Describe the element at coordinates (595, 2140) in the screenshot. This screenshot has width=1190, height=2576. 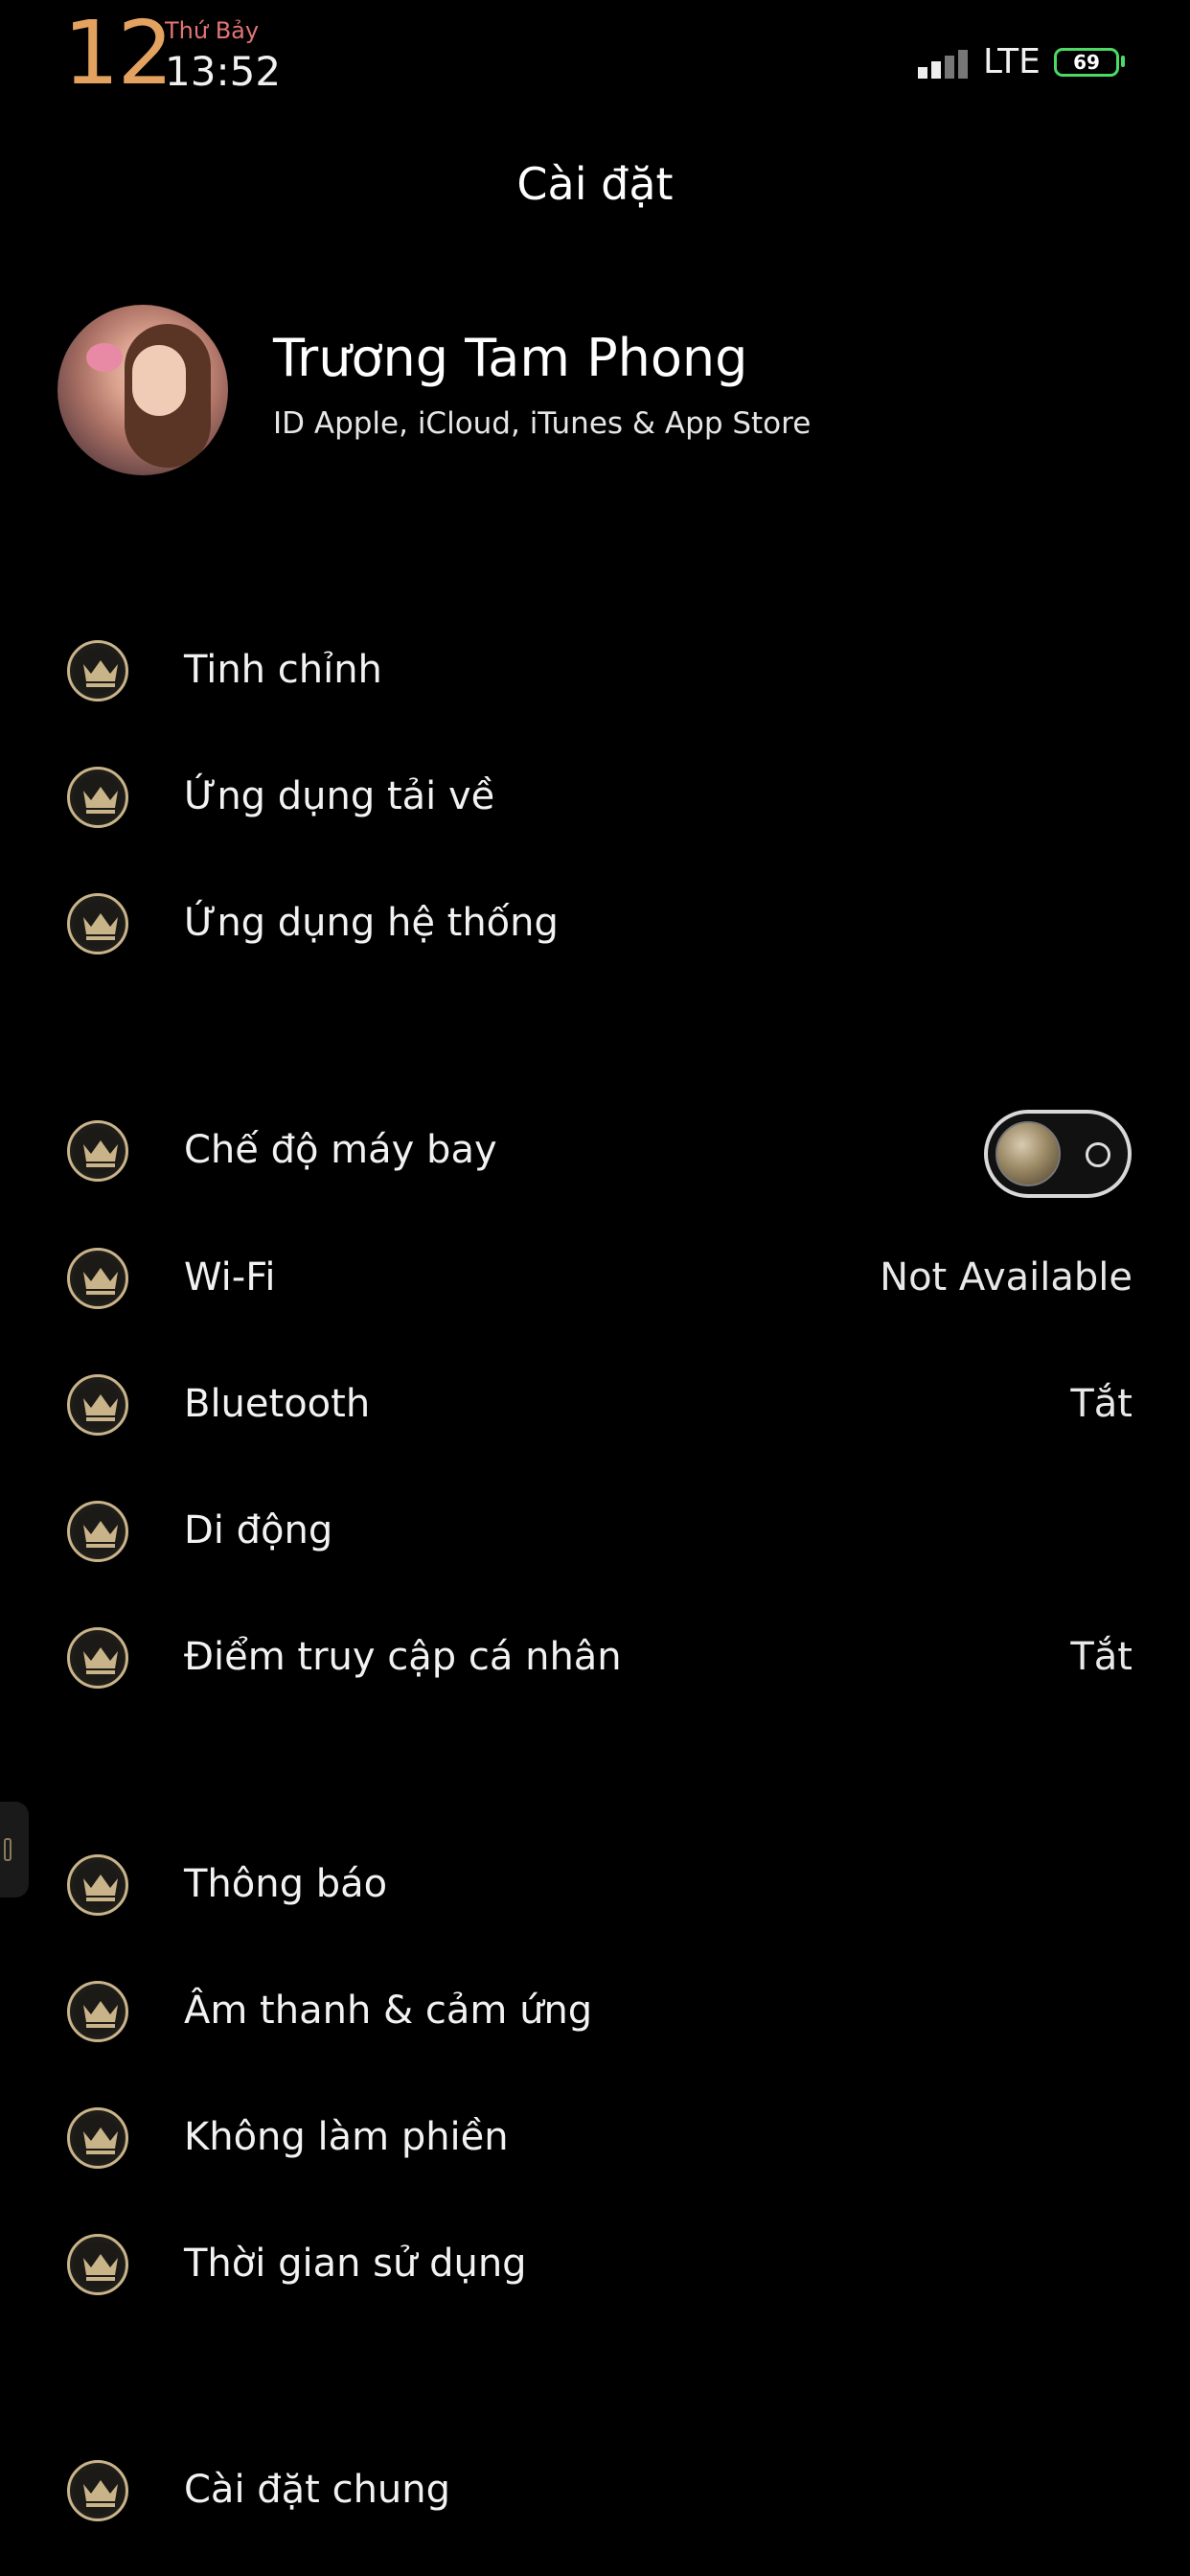
I see `settings-row-khong-lam-phien: Không làm phiền` at that location.